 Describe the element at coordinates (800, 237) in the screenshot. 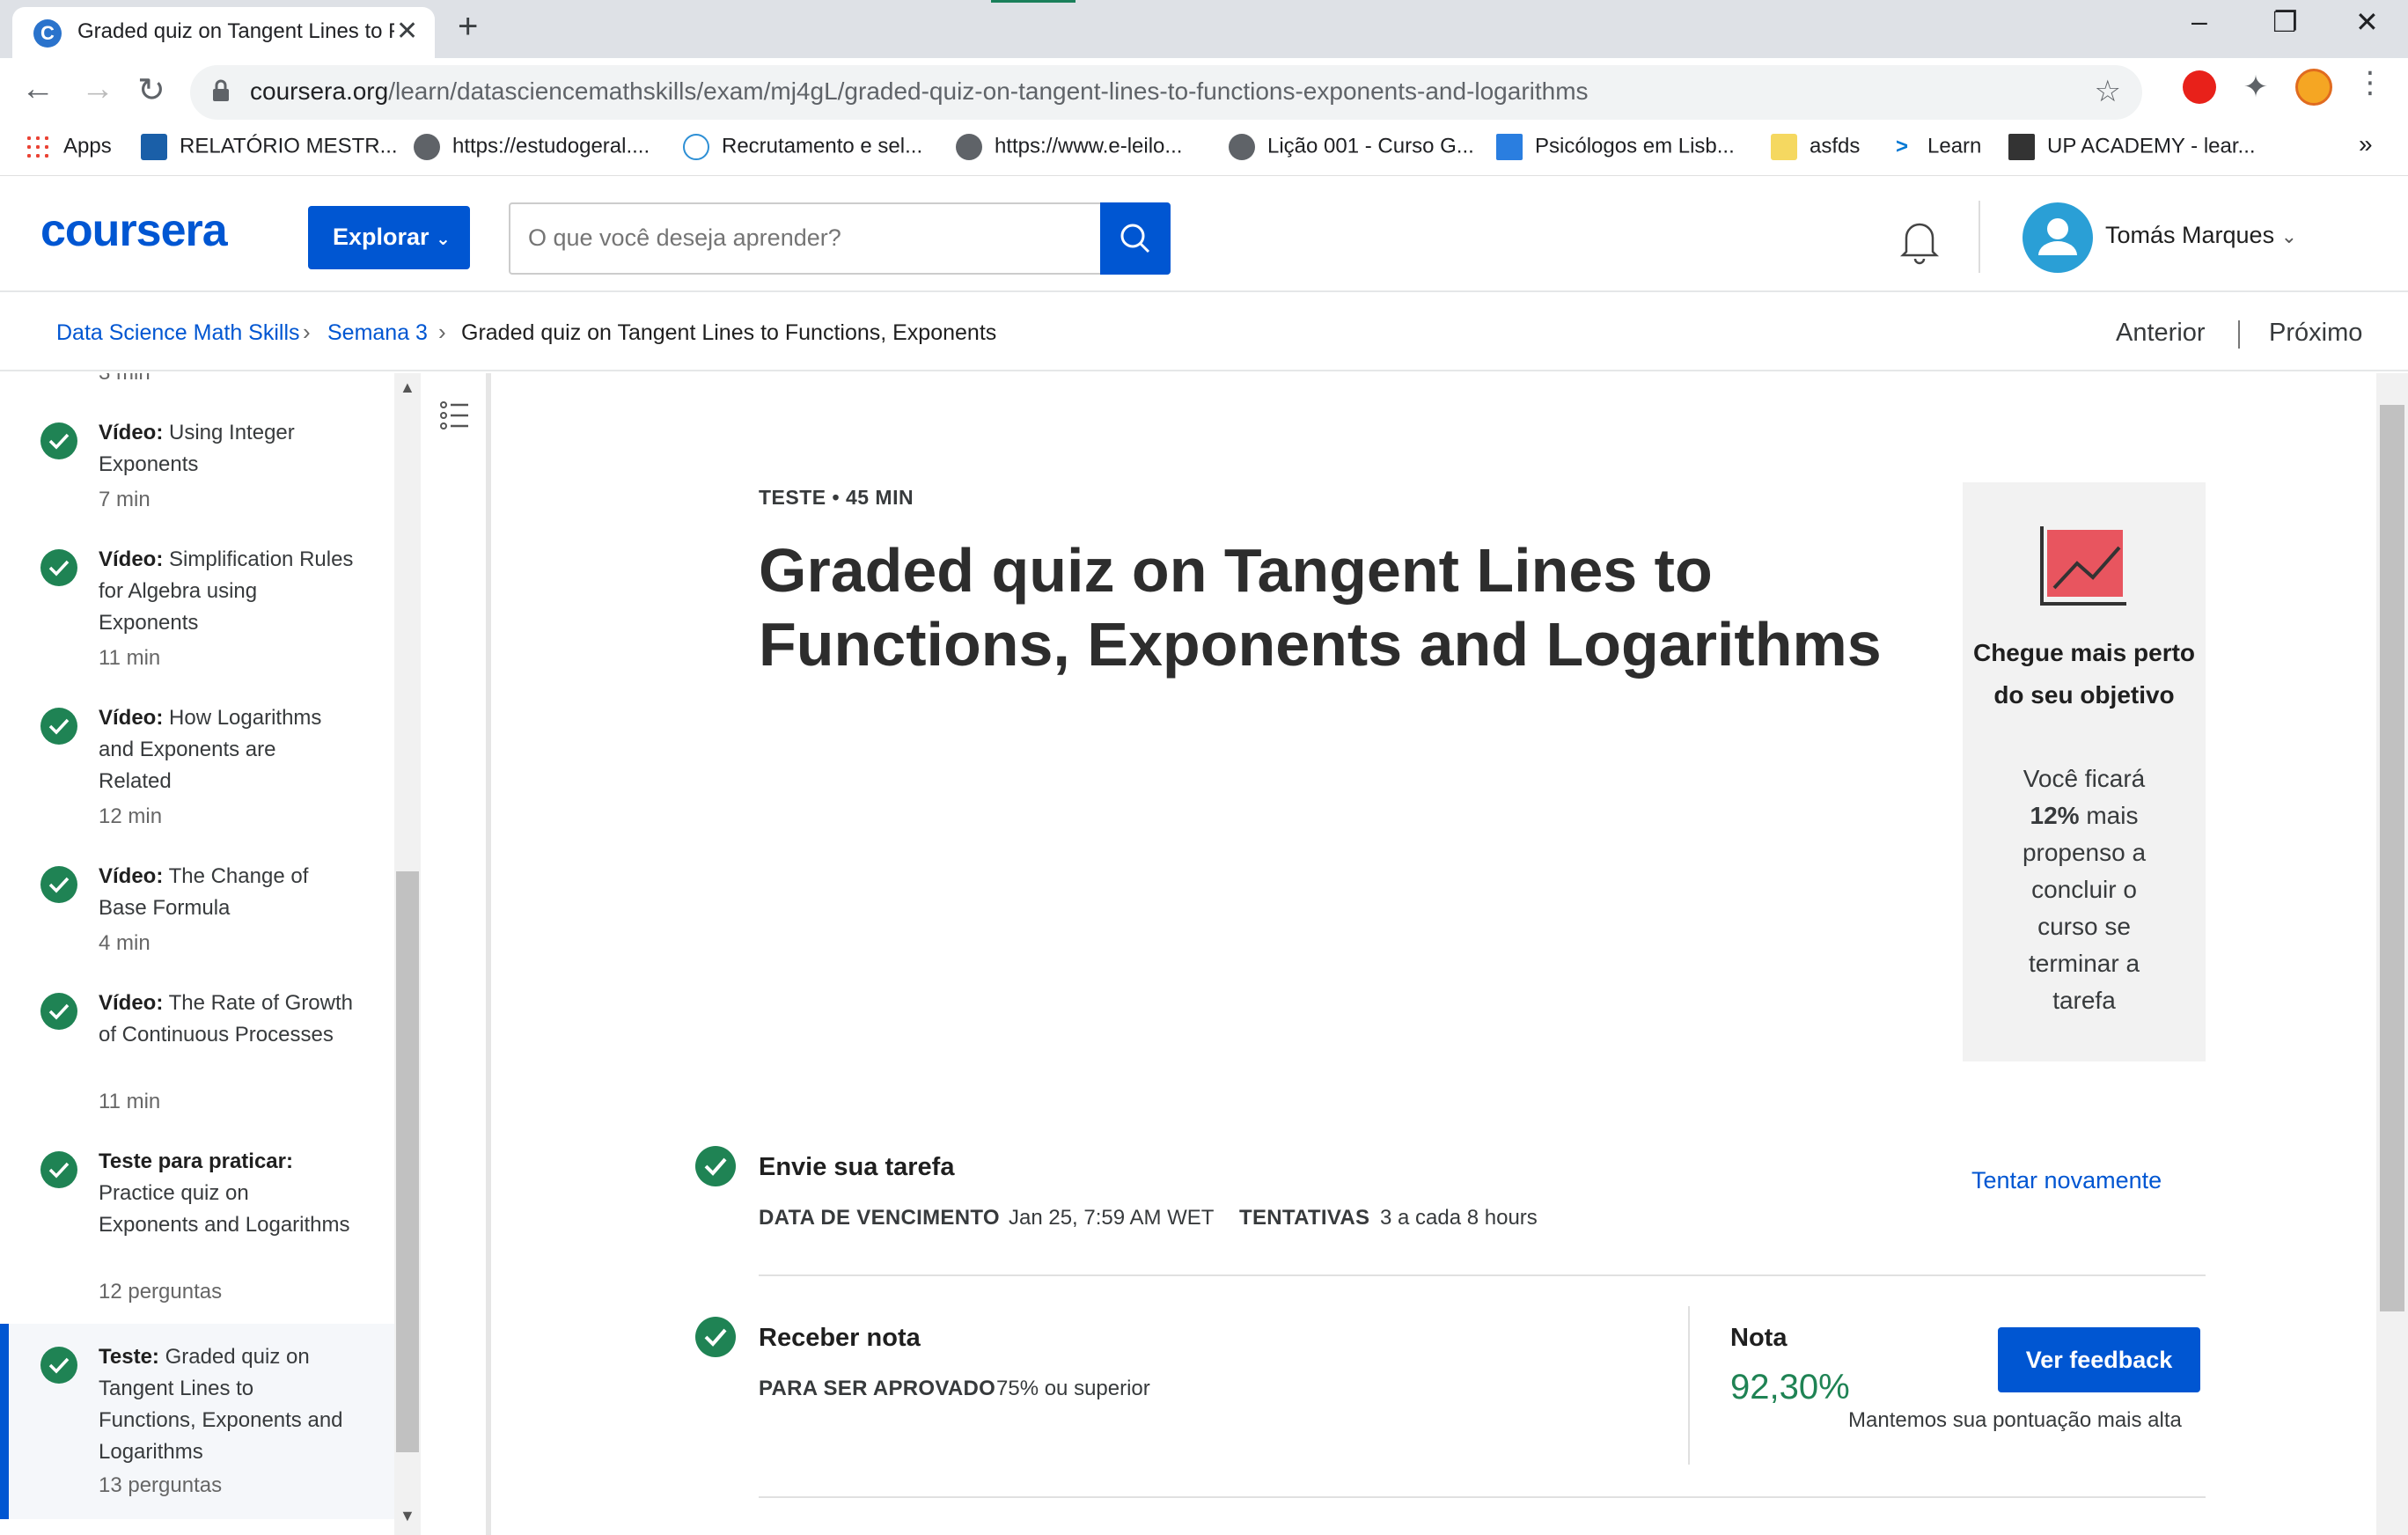

I see `search-input` at that location.